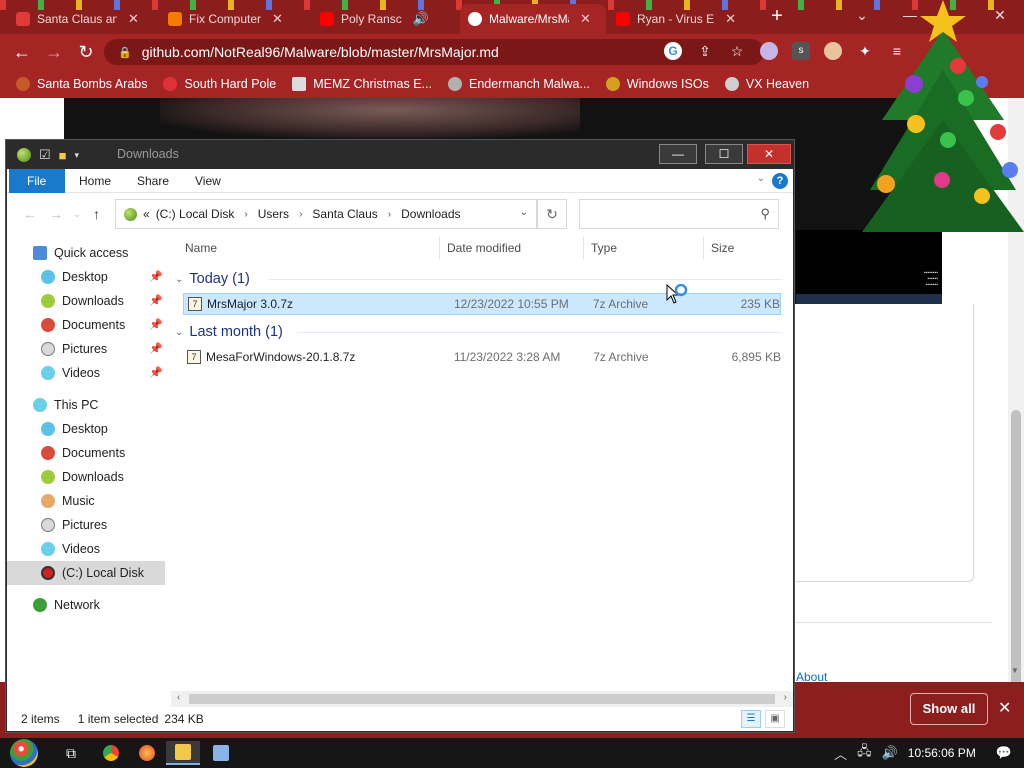 The height and width of the screenshot is (768, 1024). What do you see at coordinates (77, 214) in the screenshot?
I see `recent-locations-icon: ⌄` at bounding box center [77, 214].